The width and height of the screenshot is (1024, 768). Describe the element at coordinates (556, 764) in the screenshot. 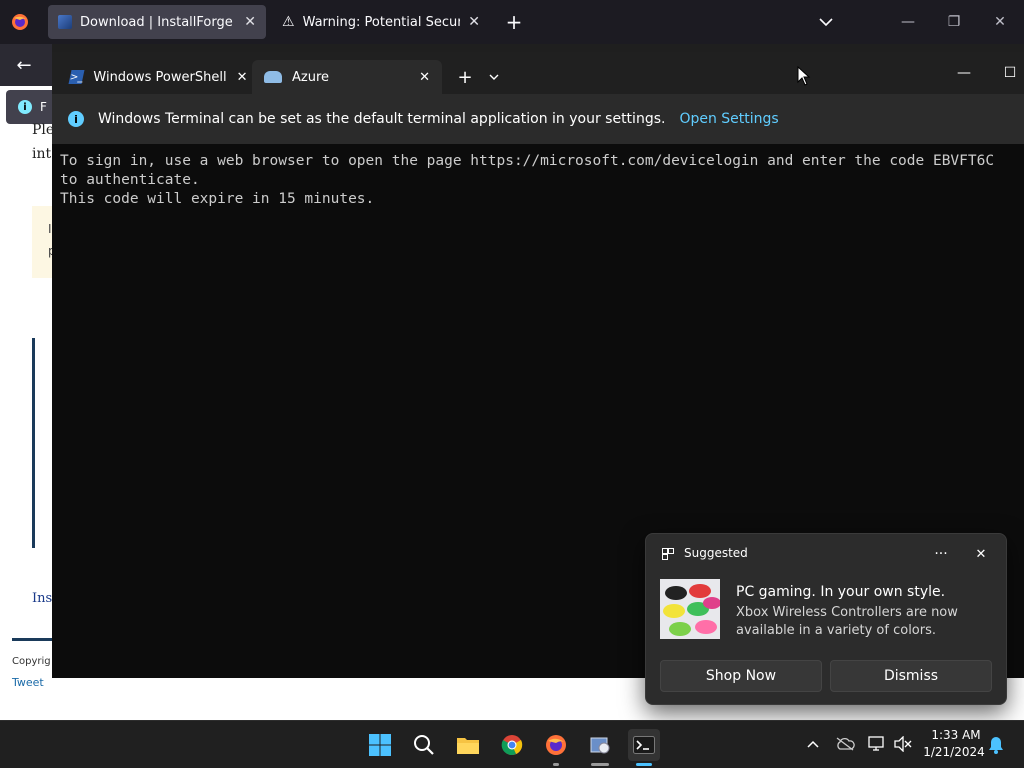

I see `firefox-running-indicator` at that location.